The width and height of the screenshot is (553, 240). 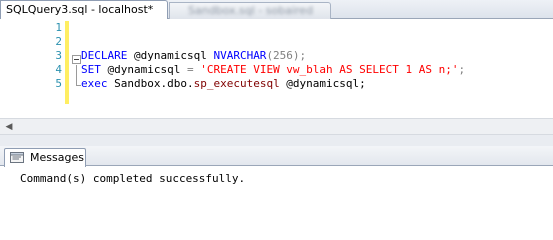 What do you see at coordinates (67, 62) in the screenshot?
I see `change-tracking-bar` at bounding box center [67, 62].